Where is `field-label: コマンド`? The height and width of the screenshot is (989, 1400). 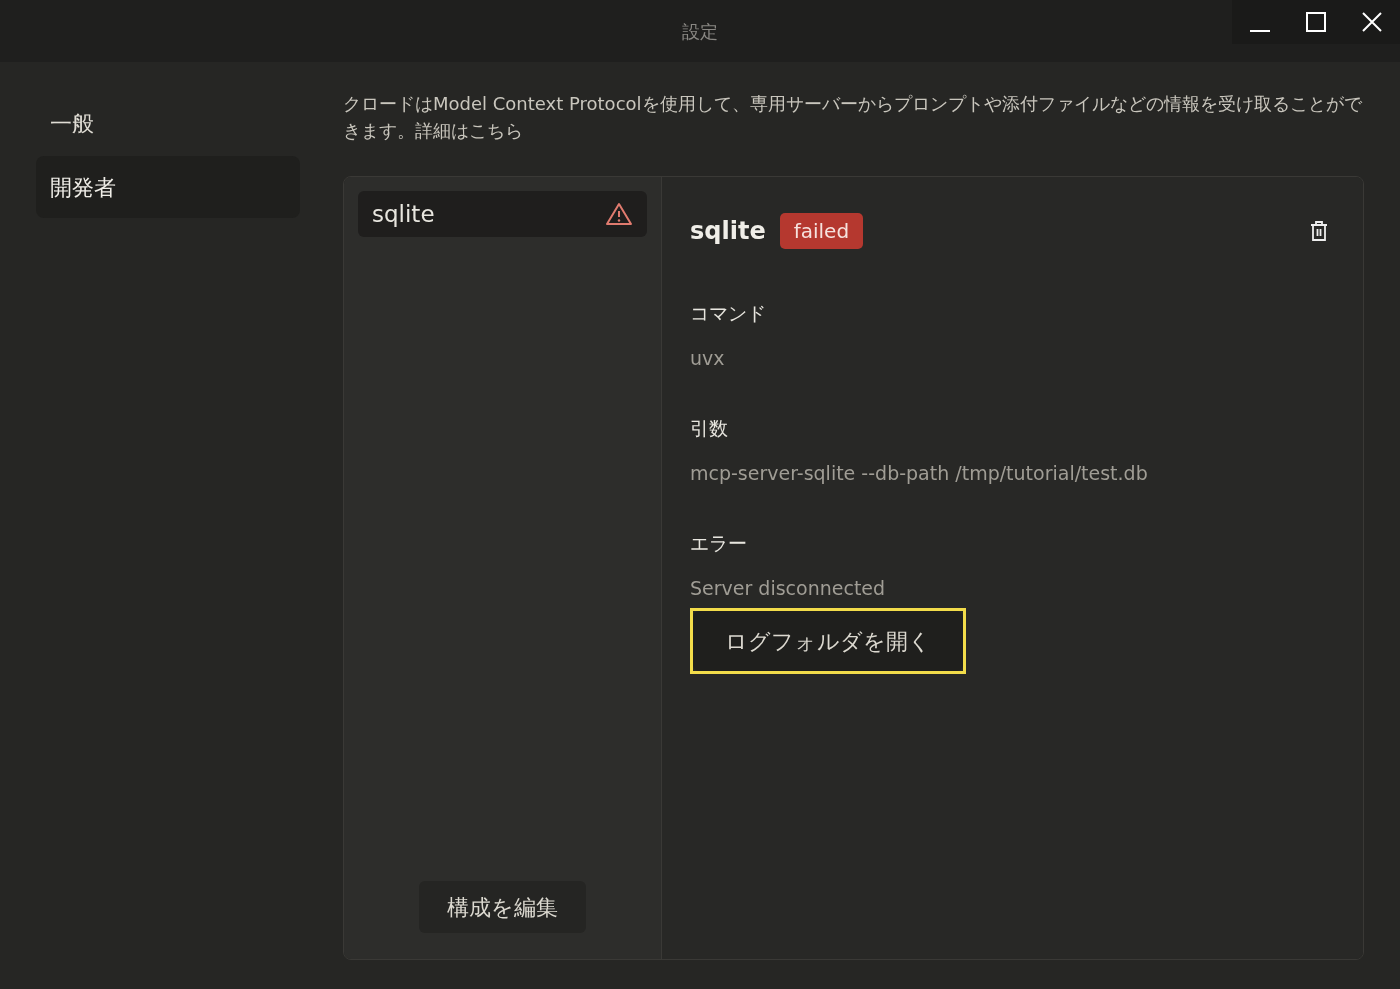 field-label: コマンド is located at coordinates (728, 313).